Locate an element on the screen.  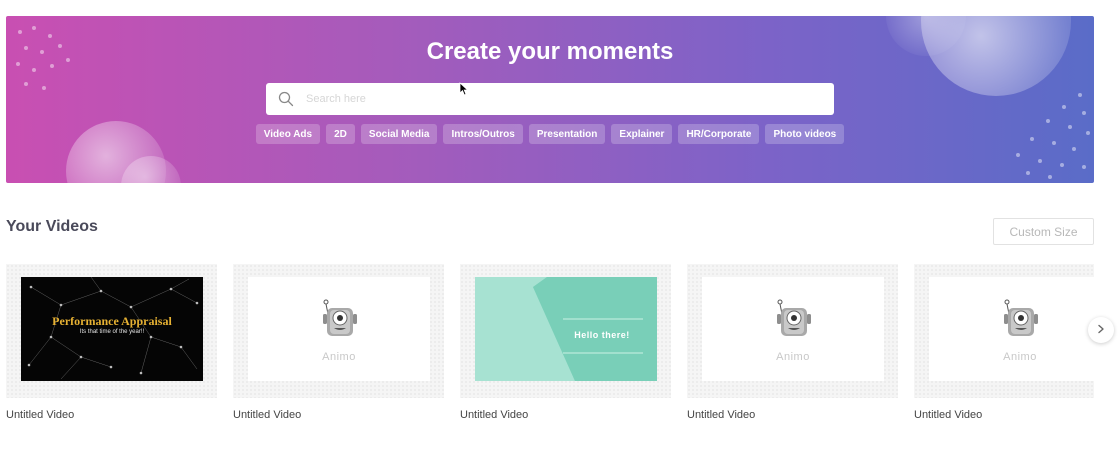
page-title: Create your moments is located at coordinates (550, 51).